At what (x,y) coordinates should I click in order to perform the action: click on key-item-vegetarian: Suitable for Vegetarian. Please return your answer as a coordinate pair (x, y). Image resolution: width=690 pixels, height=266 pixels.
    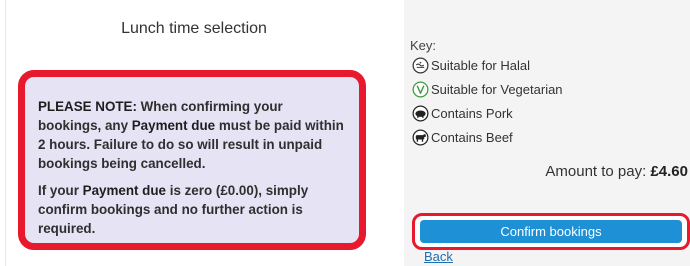
    Looking at the image, I should click on (487, 89).